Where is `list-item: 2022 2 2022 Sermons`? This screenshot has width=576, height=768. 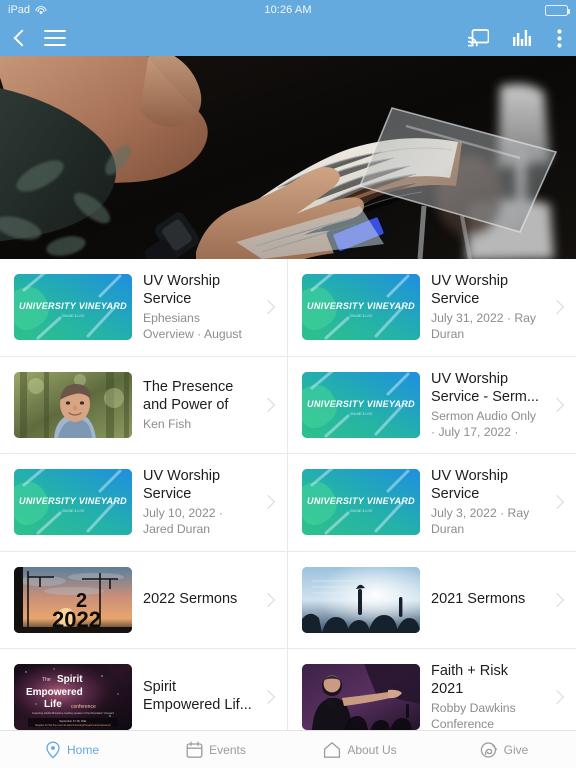
list-item: 2022 2 2022 Sermons is located at coordinates (144, 600).